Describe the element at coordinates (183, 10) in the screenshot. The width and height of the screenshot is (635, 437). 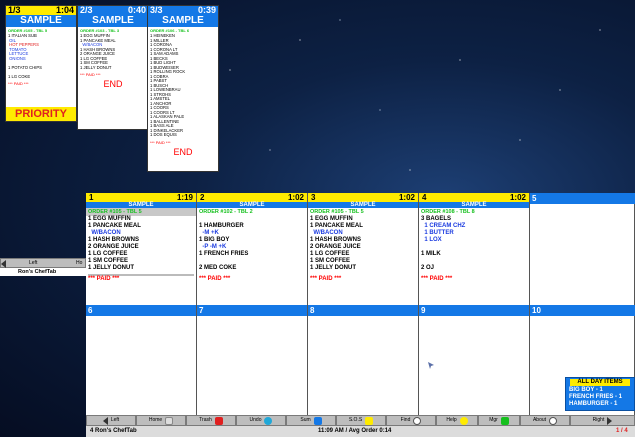
I see `mini-ticket-header: 3/3 0:39` at that location.